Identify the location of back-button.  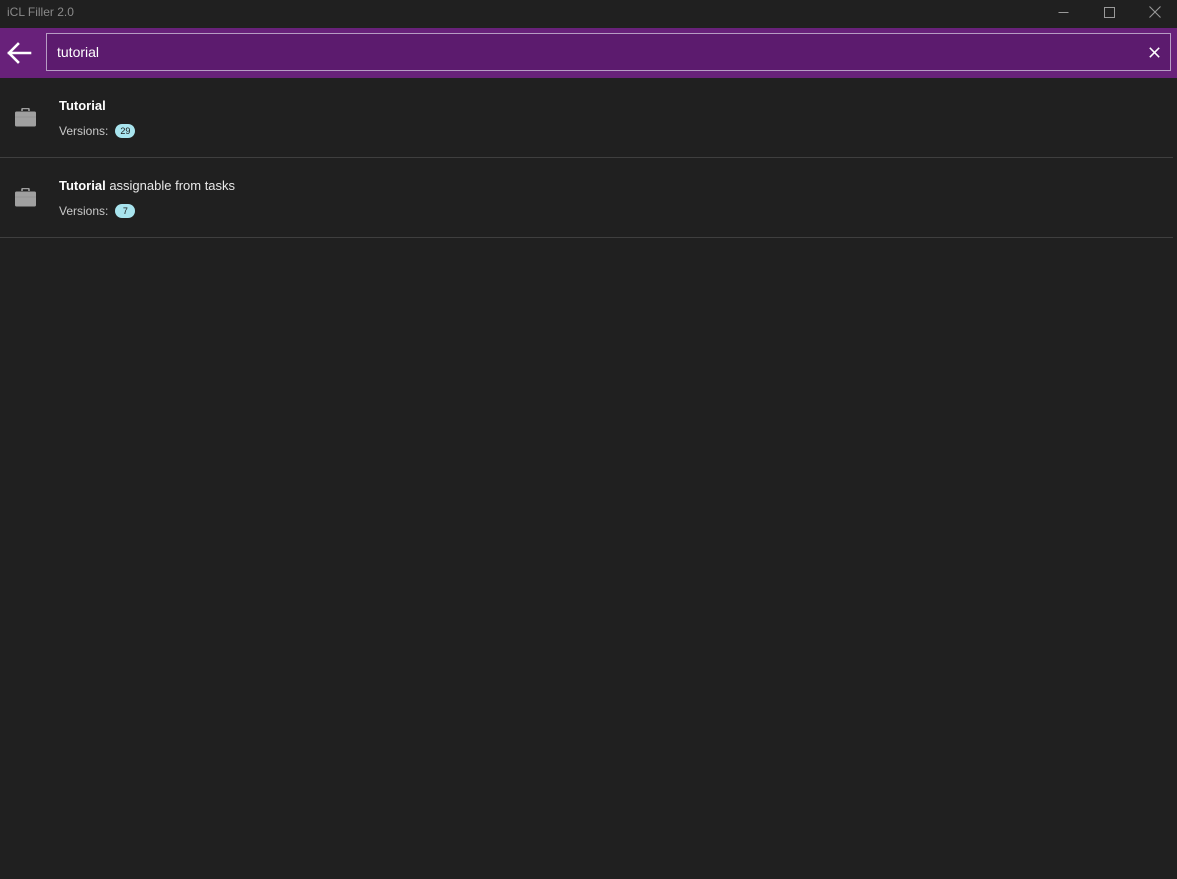
(19, 53).